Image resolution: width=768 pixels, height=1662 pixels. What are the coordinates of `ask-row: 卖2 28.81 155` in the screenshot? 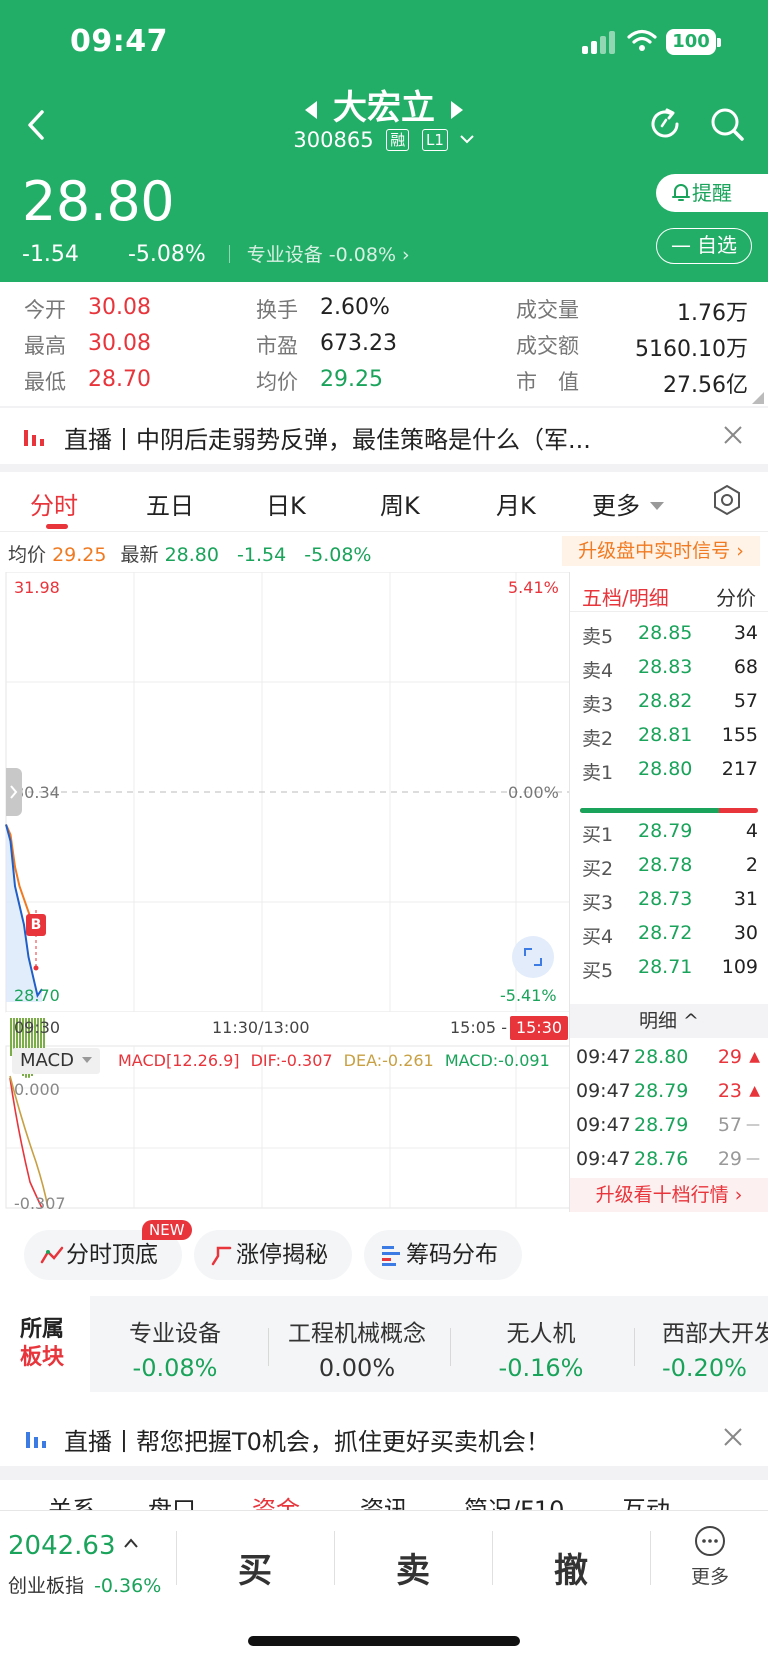 It's located at (670, 737).